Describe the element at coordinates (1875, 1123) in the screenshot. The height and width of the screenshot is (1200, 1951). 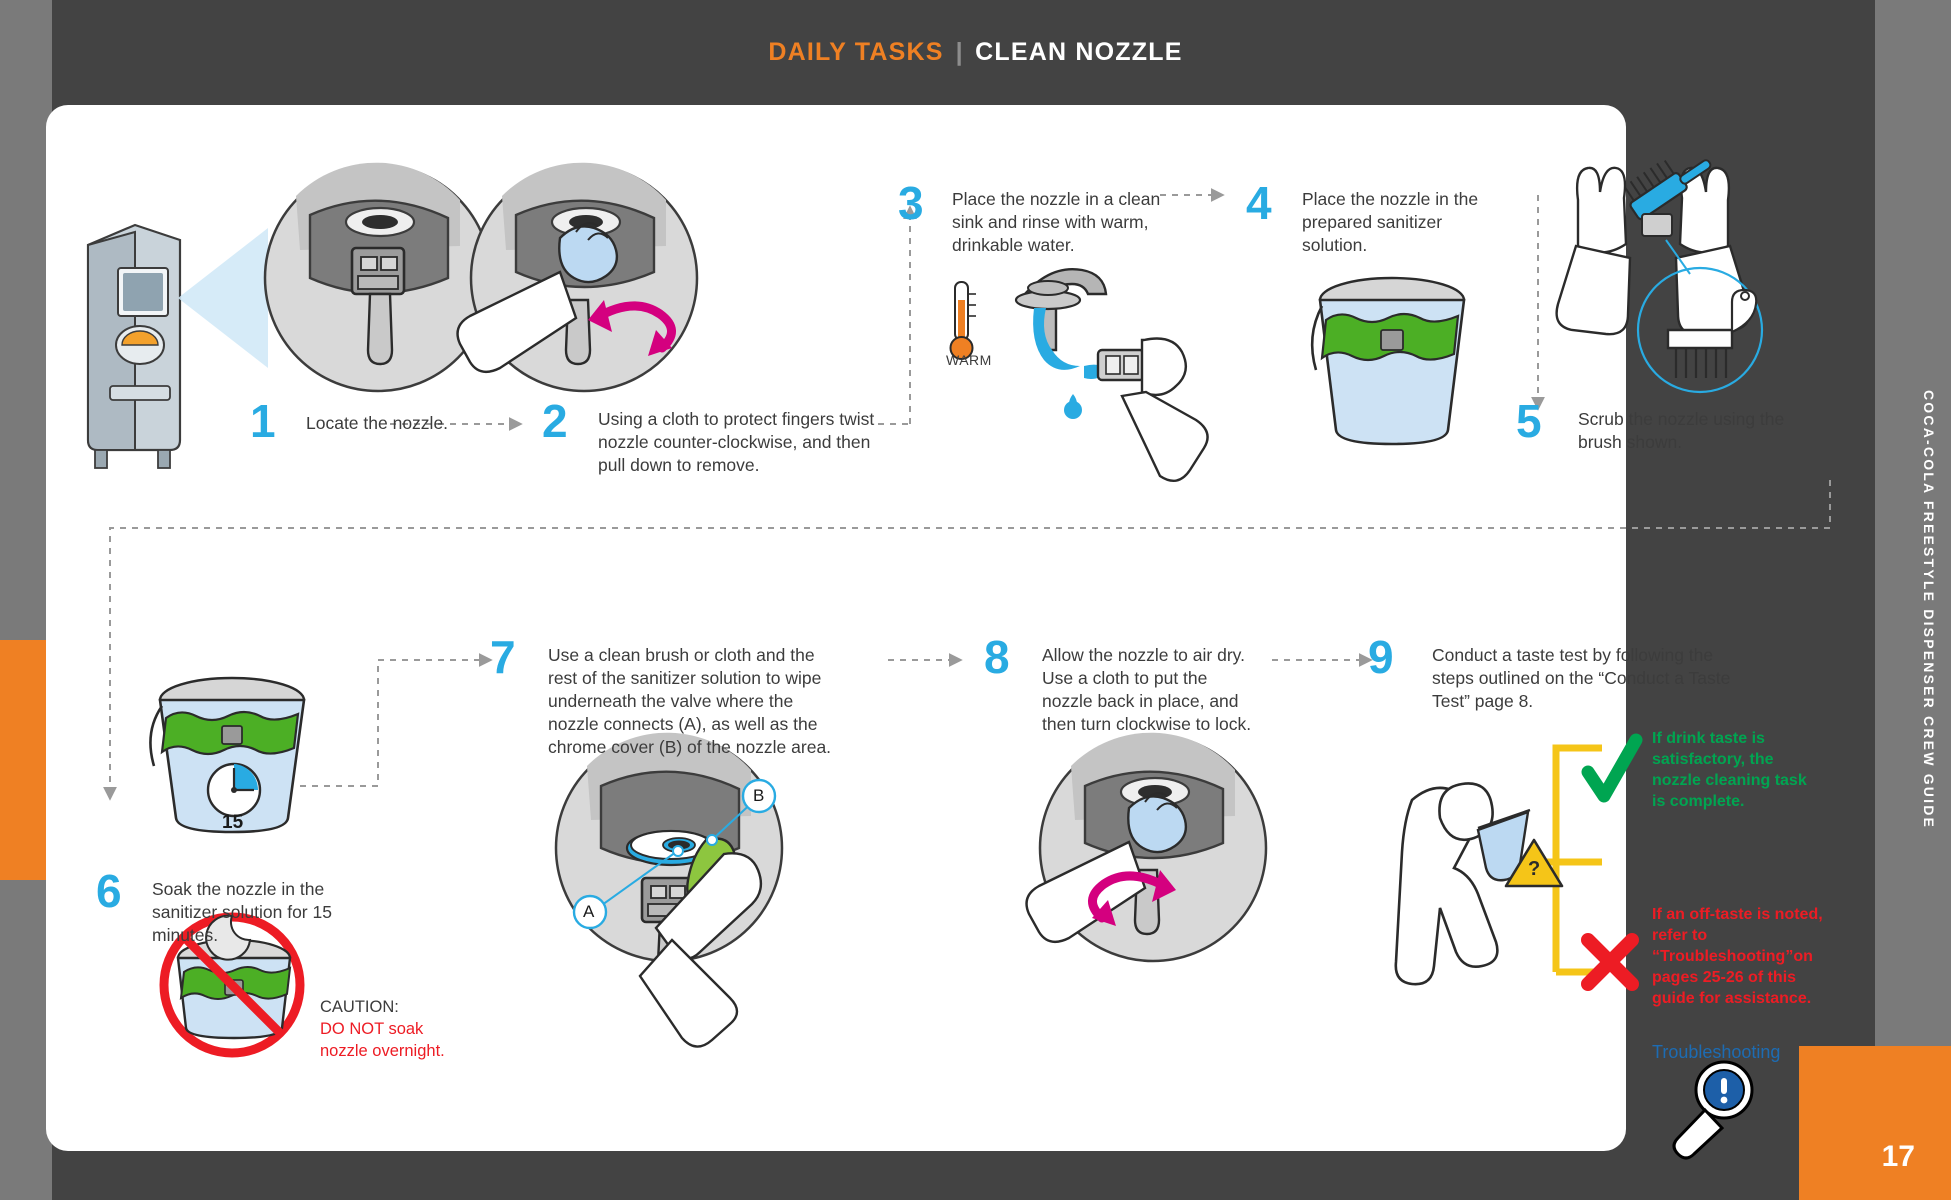
I see `bottom-right-orange-block` at that location.